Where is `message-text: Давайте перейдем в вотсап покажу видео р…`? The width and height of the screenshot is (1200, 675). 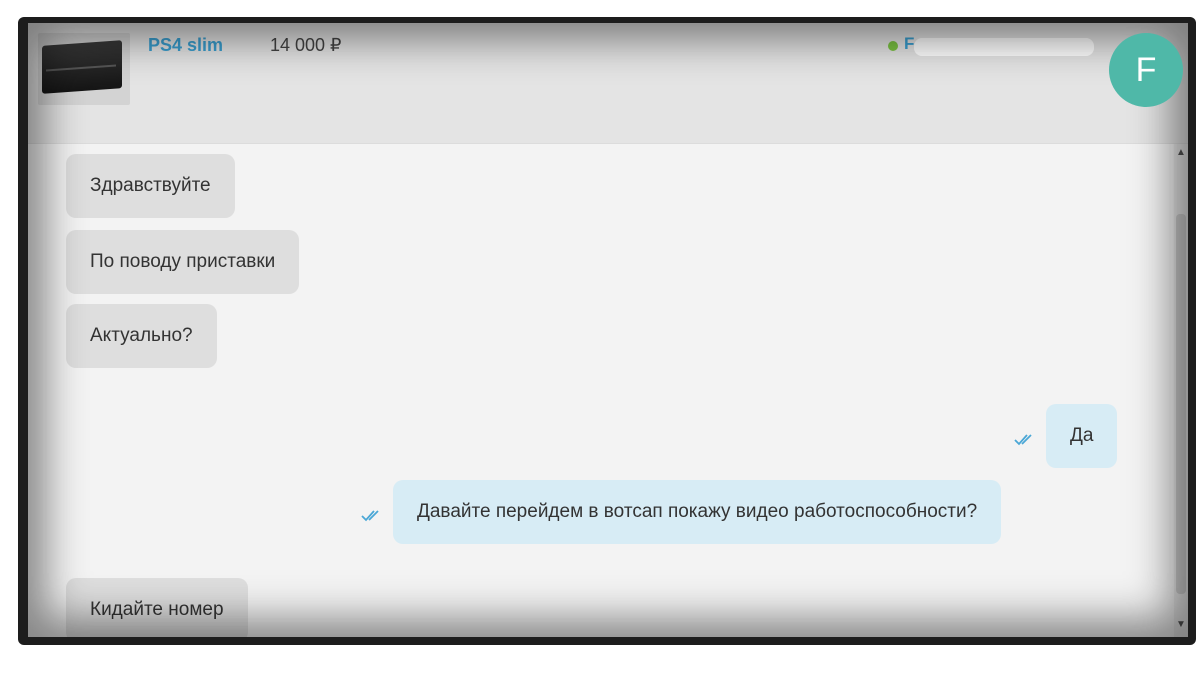 message-text: Давайте перейдем в вотсап покажу видео р… is located at coordinates (697, 511).